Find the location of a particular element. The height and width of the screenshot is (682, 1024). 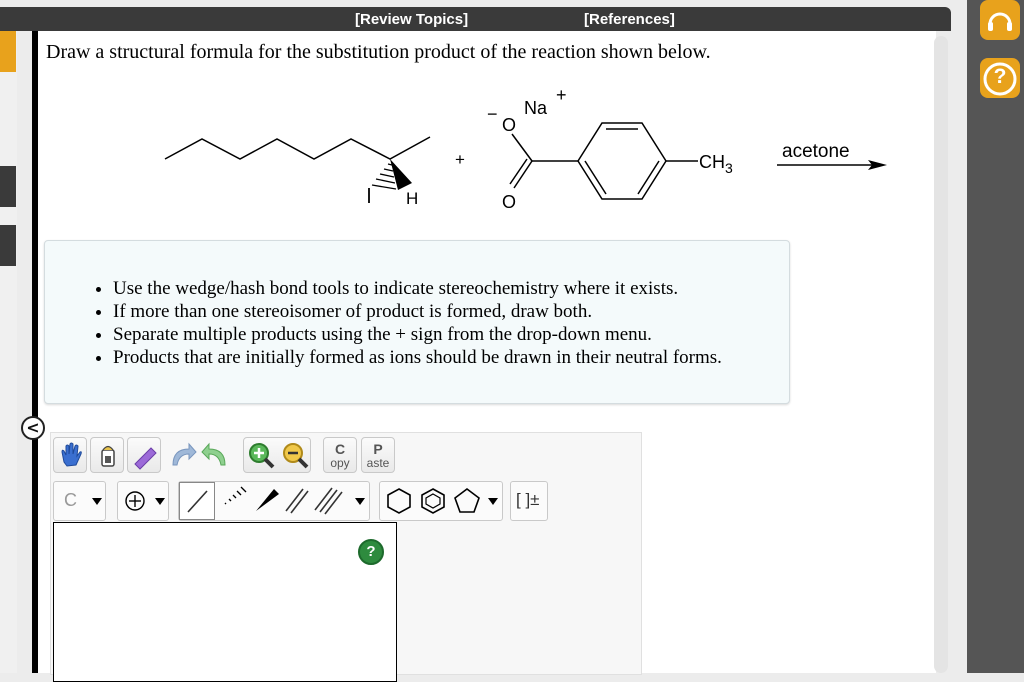

review-topics-link: [Review Topics] is located at coordinates (411, 19).